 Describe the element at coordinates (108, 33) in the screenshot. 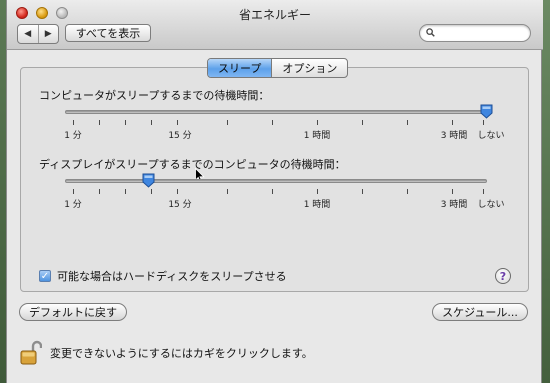

I see `show-all-button: すべてを表示` at that location.